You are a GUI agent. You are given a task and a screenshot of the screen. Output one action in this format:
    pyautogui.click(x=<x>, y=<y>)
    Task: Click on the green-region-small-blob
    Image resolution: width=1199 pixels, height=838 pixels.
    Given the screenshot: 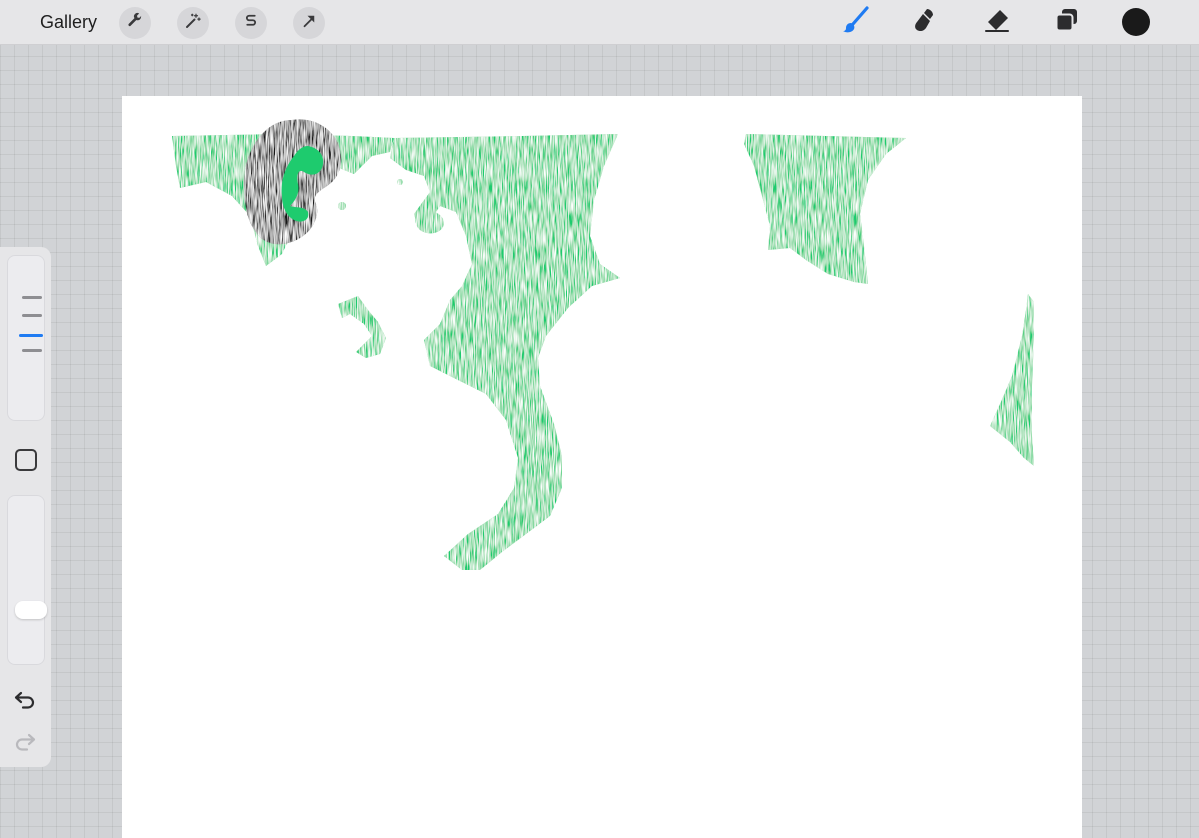 What is the action you would take?
    pyautogui.click(x=429, y=222)
    